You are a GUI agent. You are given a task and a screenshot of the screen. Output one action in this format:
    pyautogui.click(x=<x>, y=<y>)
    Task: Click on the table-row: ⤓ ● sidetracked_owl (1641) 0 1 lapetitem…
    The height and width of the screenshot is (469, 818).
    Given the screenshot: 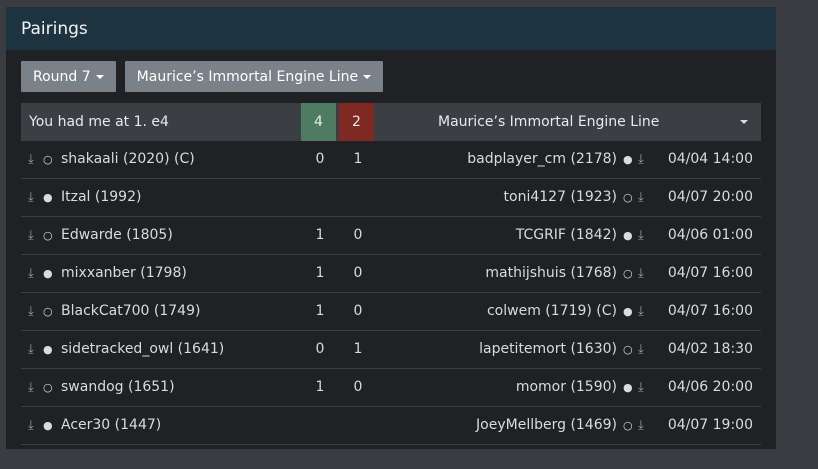 What is the action you would take?
    pyautogui.click(x=391, y=350)
    